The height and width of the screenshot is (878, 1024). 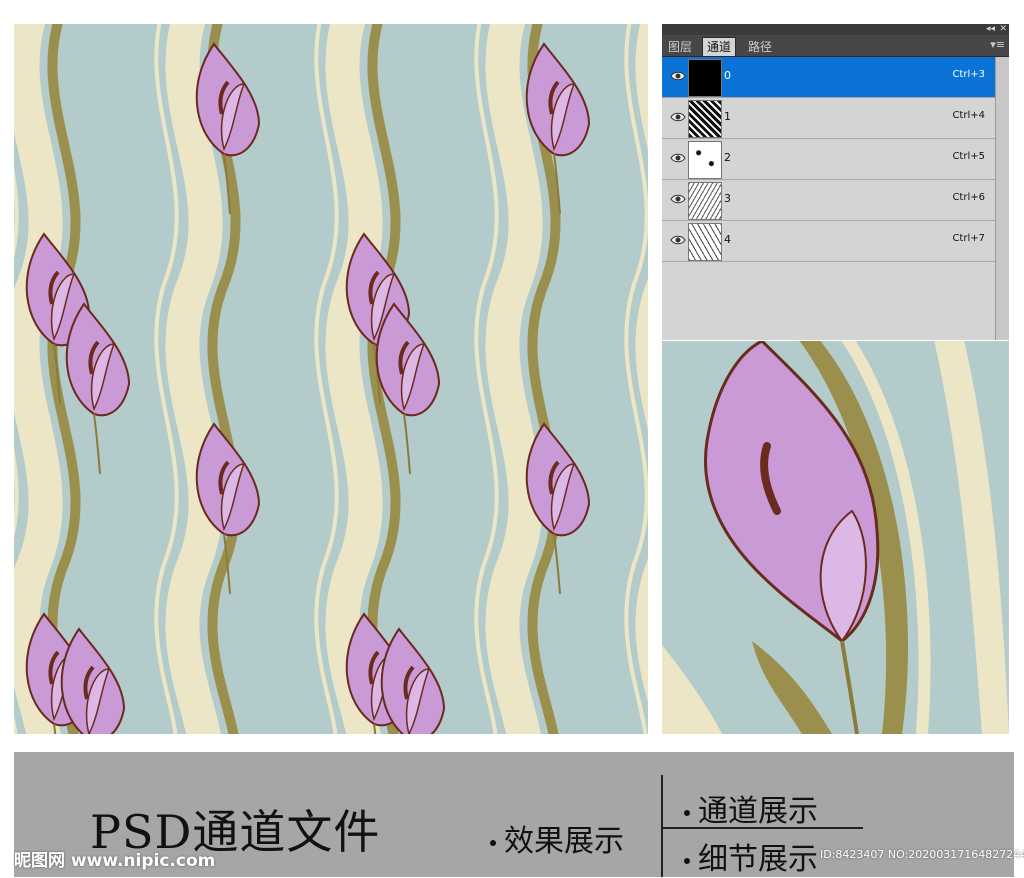 What do you see at coordinates (835, 29) in the screenshot?
I see `panel-title-bar: ◂◂ ✕` at bounding box center [835, 29].